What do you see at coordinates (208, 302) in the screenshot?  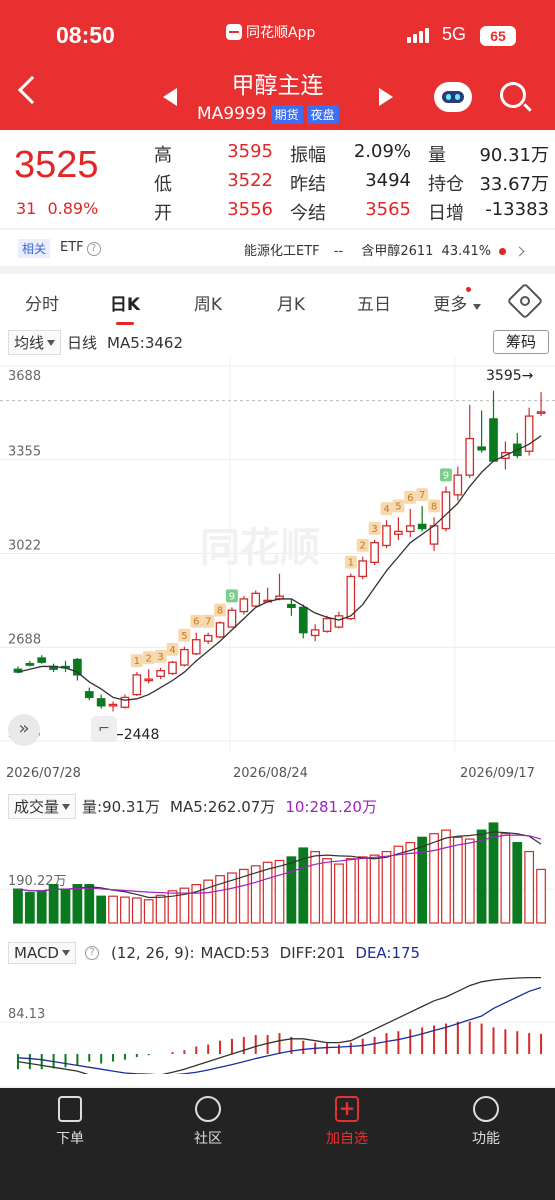 I see `tab-weekly-k: 周K` at bounding box center [208, 302].